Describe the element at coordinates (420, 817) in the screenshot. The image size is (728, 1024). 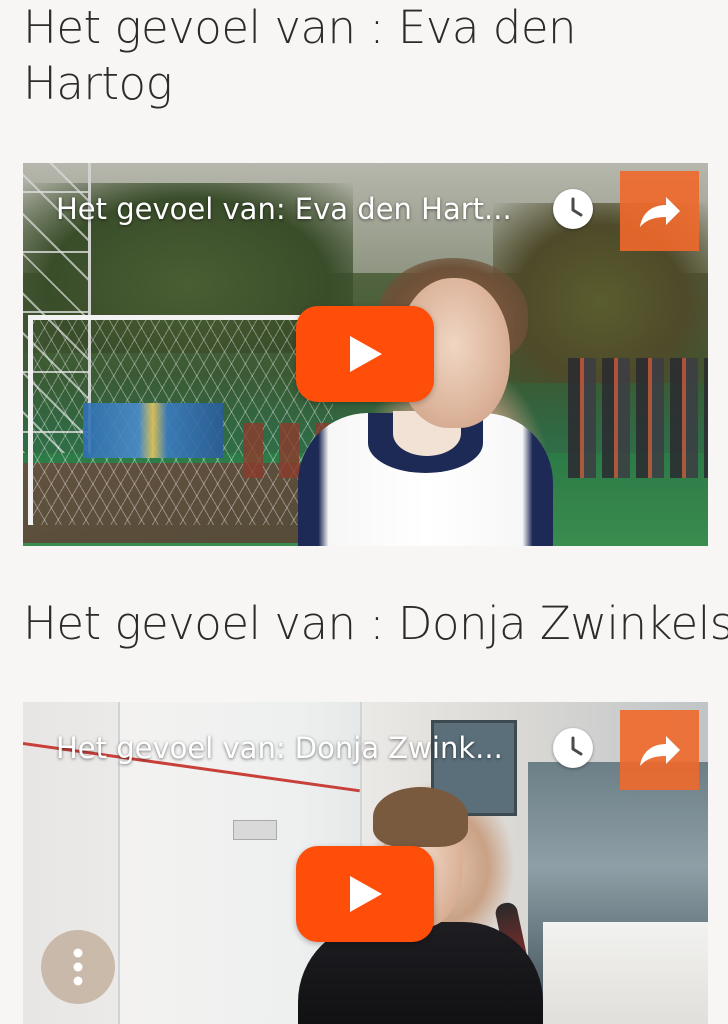
I see `video-thumbnail-player` at that location.